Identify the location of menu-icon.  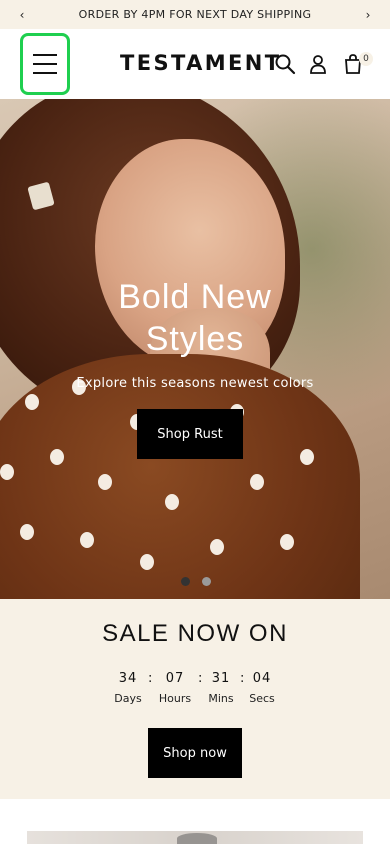
(45, 64).